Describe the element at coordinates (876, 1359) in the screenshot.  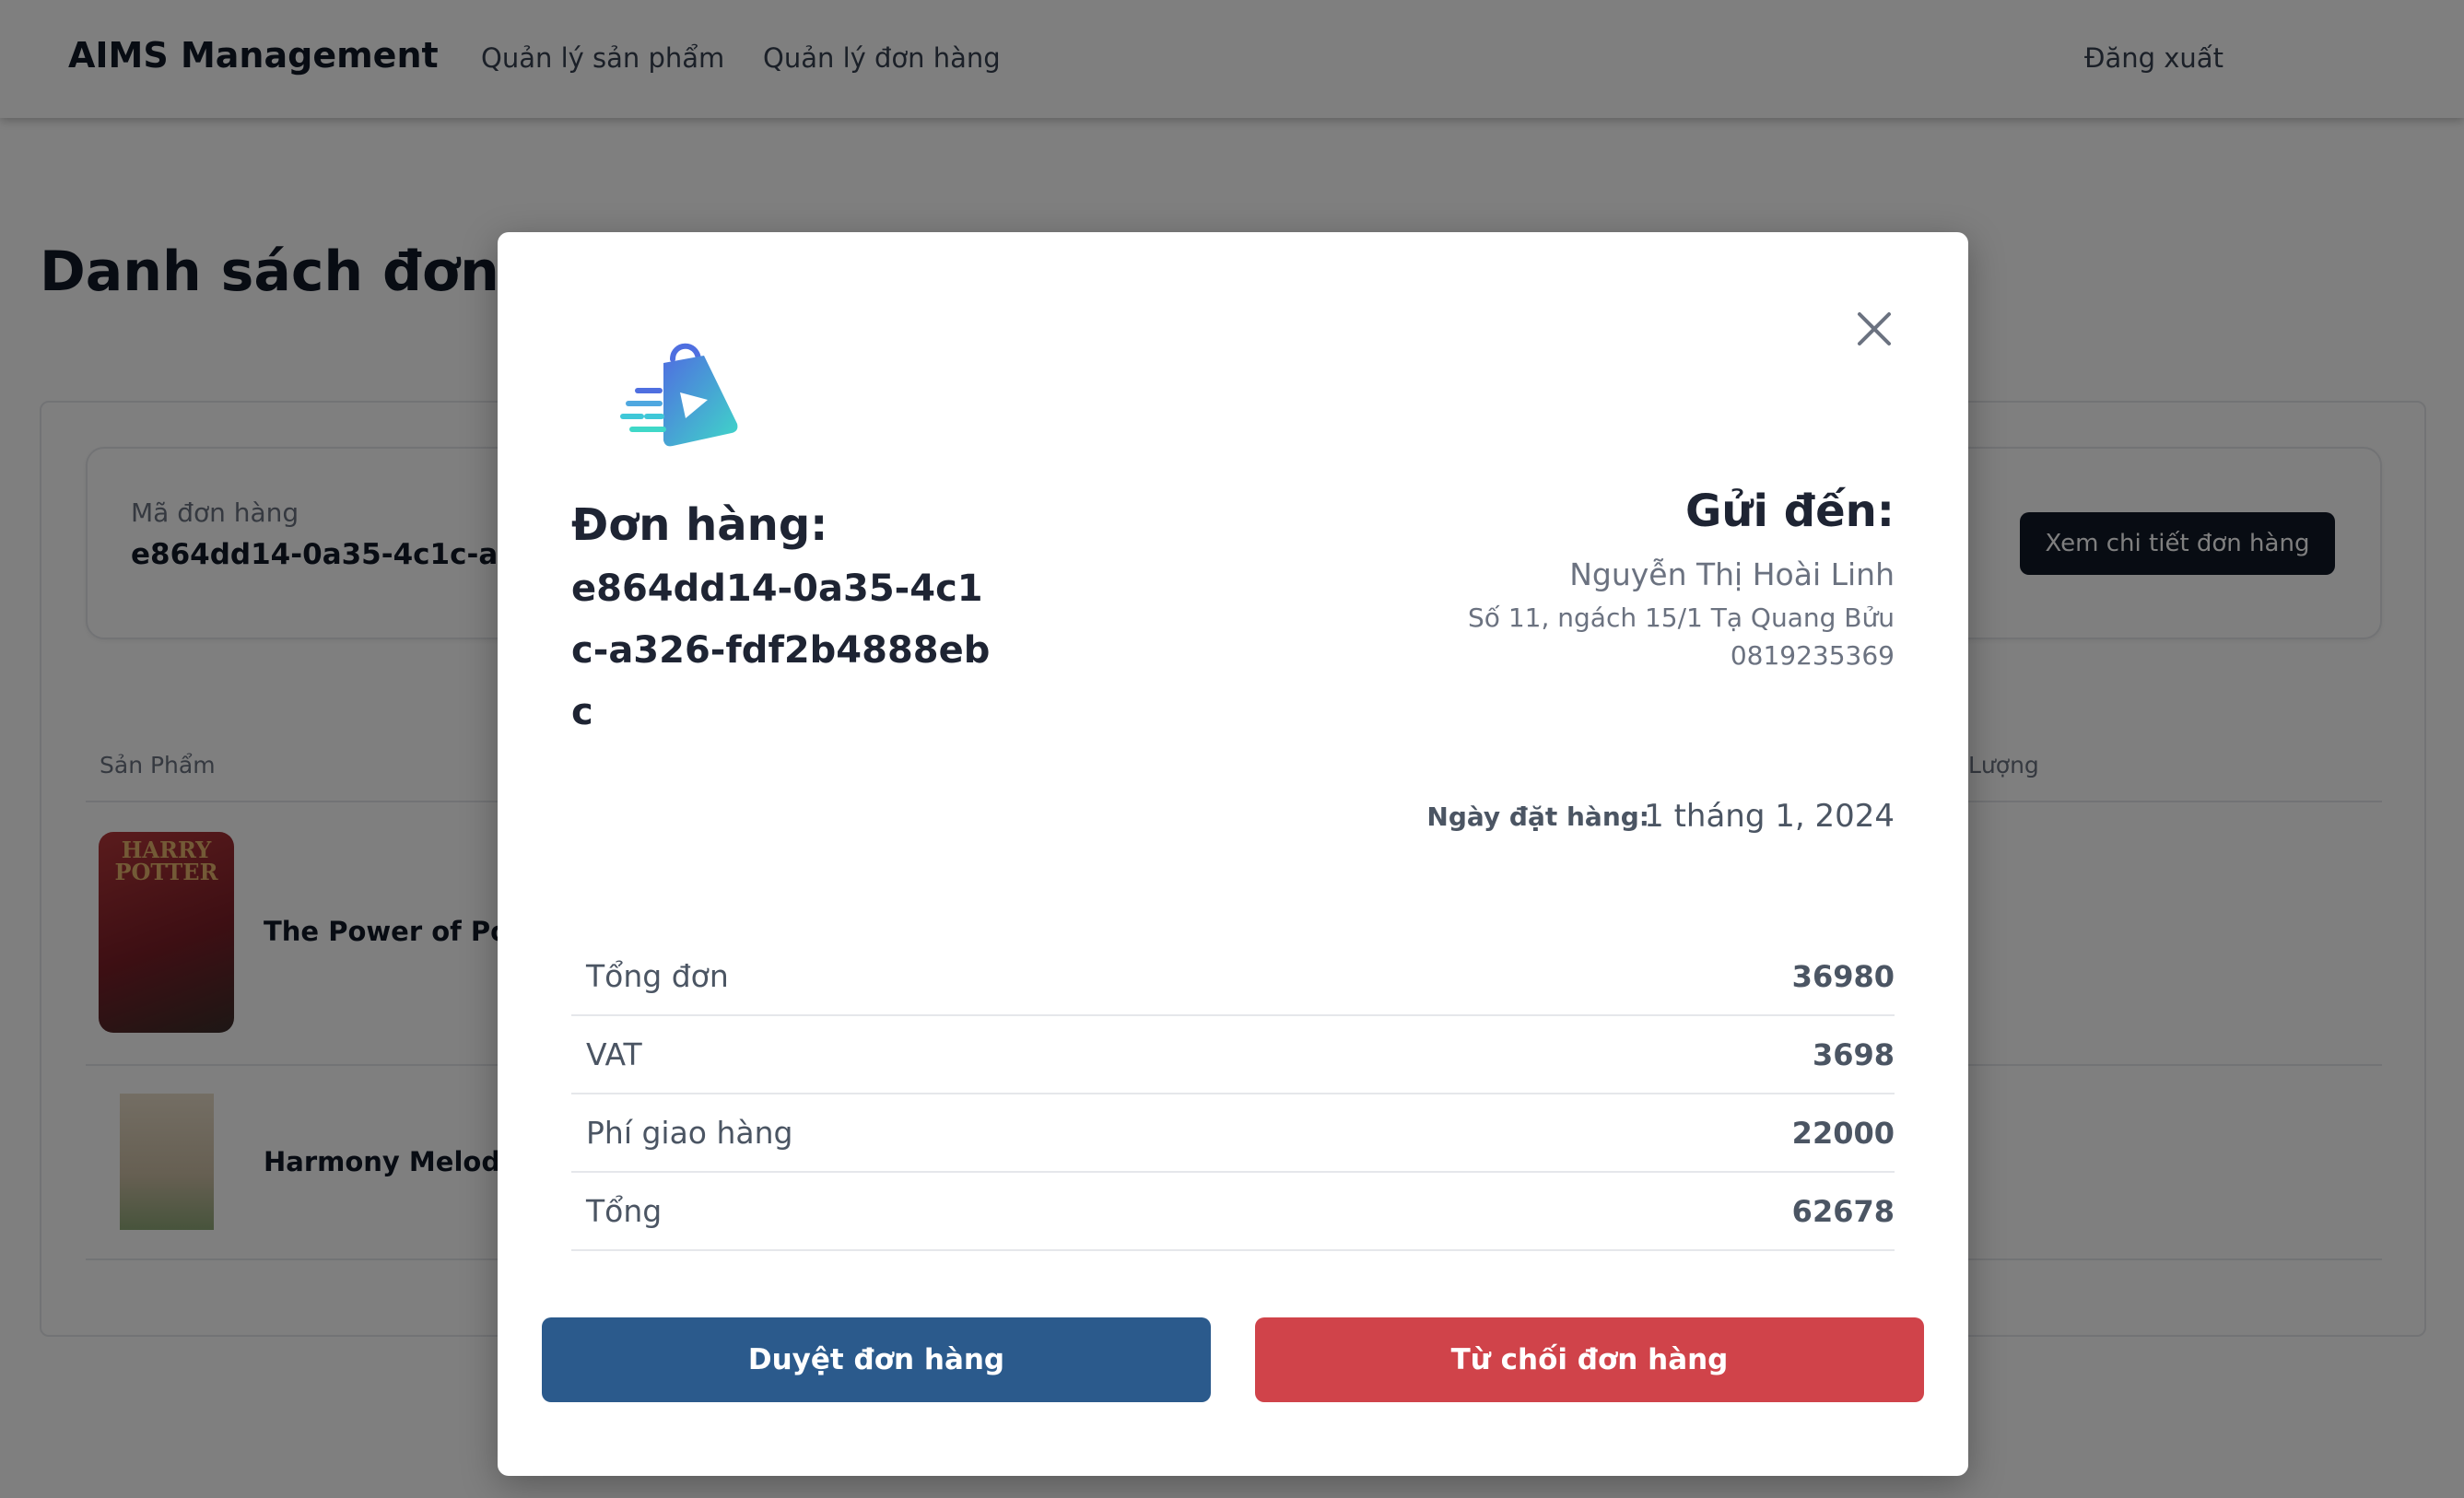
I see `approve-order-button: Duyệt đơn hàng` at that location.